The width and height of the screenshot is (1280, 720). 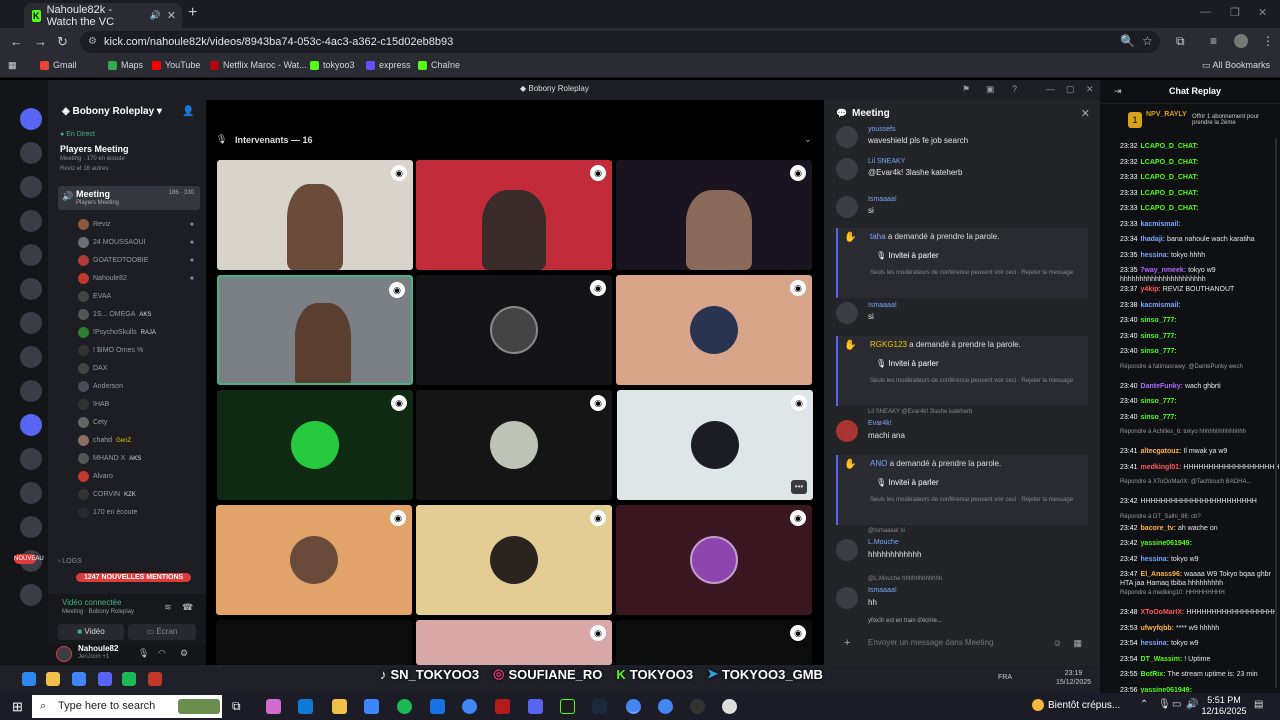 I want to click on file-explorer-icon, so click(x=339, y=706).